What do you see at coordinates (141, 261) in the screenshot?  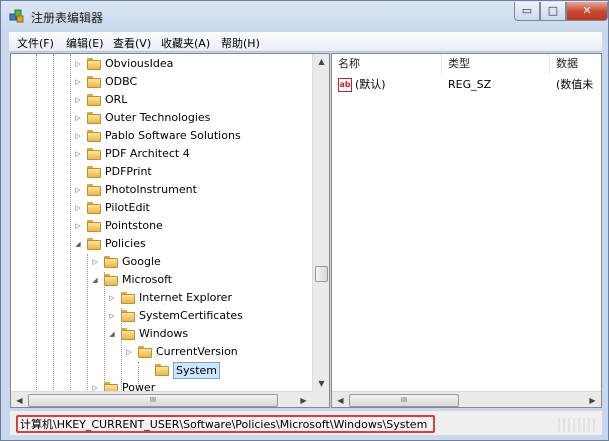 I see `tree-node-label: Google` at bounding box center [141, 261].